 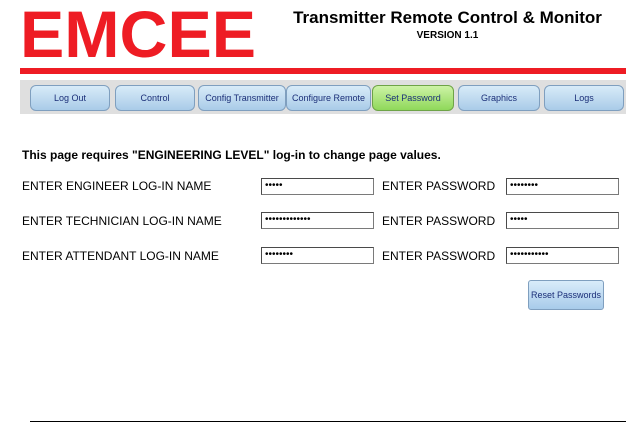 I want to click on attendant-name-field: ••••••••, so click(x=317, y=255).